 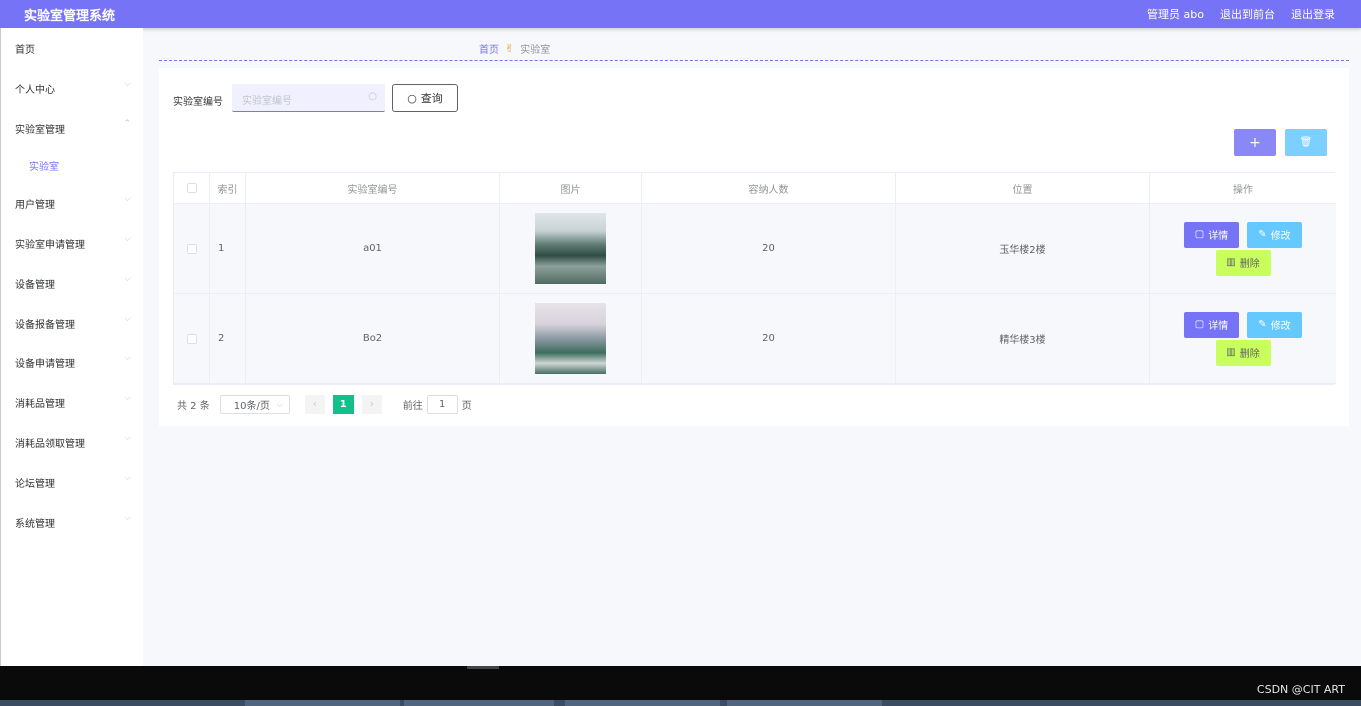 I want to click on search-input: 实验室编号 ○, so click(x=308, y=98).